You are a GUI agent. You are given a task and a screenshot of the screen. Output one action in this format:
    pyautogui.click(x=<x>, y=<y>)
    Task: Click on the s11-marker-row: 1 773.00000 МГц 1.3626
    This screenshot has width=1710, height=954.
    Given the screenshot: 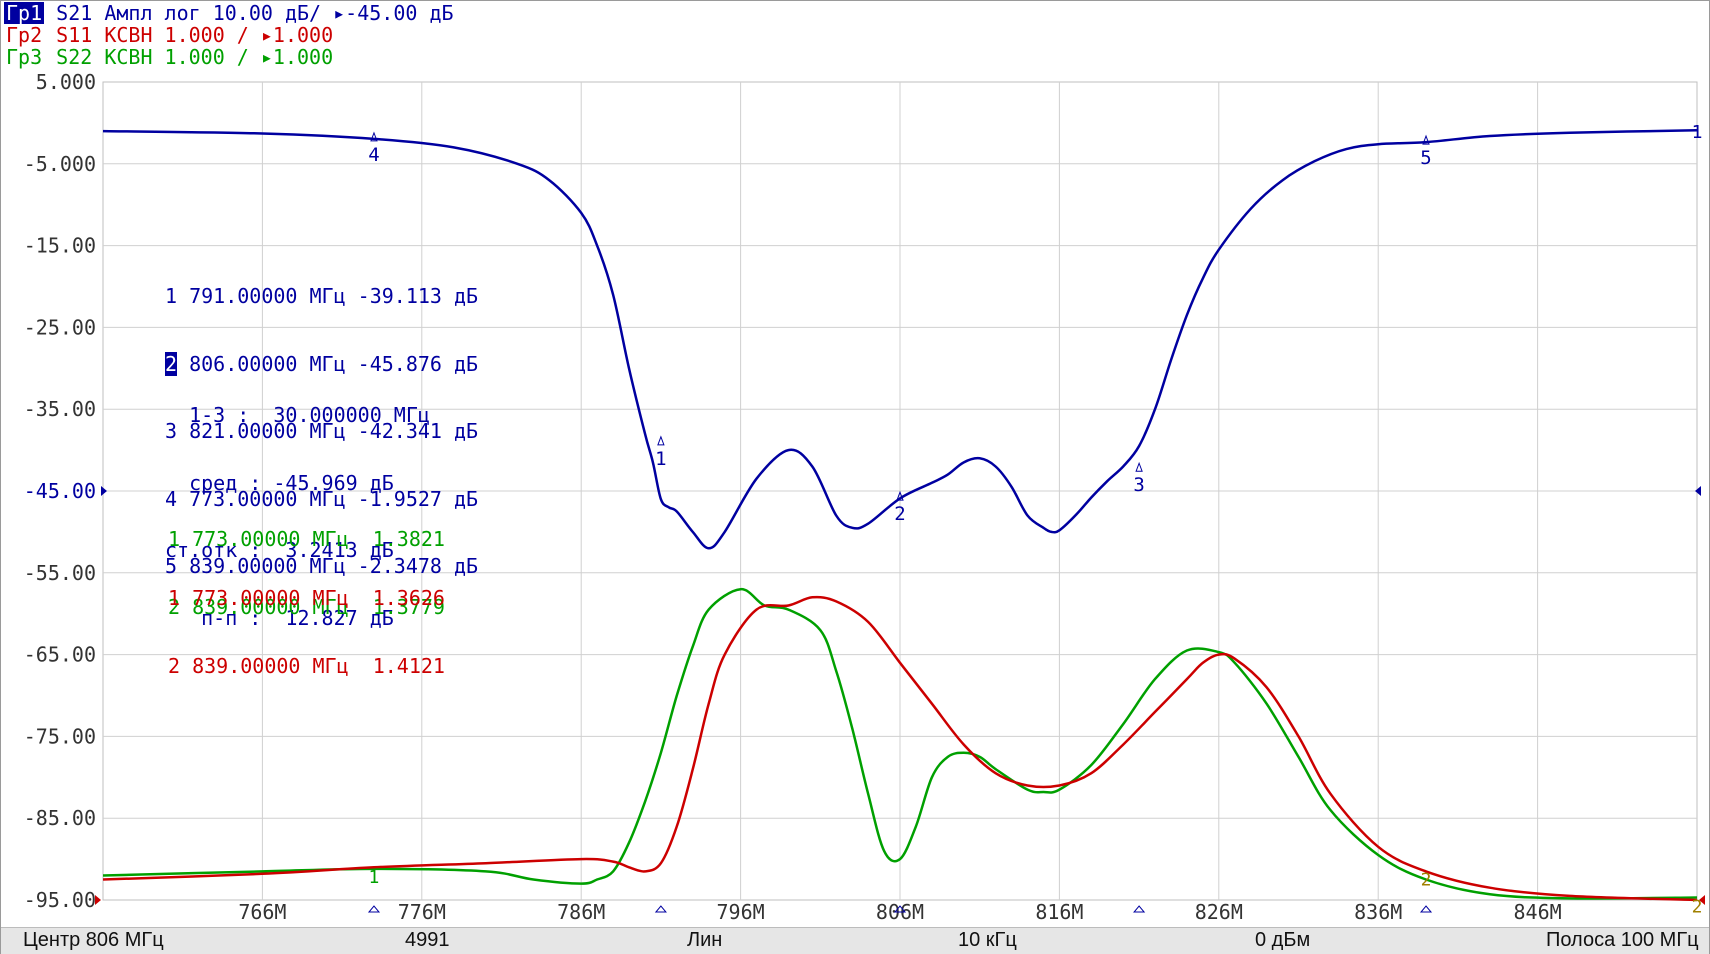 What is the action you would take?
    pyautogui.click(x=306, y=598)
    